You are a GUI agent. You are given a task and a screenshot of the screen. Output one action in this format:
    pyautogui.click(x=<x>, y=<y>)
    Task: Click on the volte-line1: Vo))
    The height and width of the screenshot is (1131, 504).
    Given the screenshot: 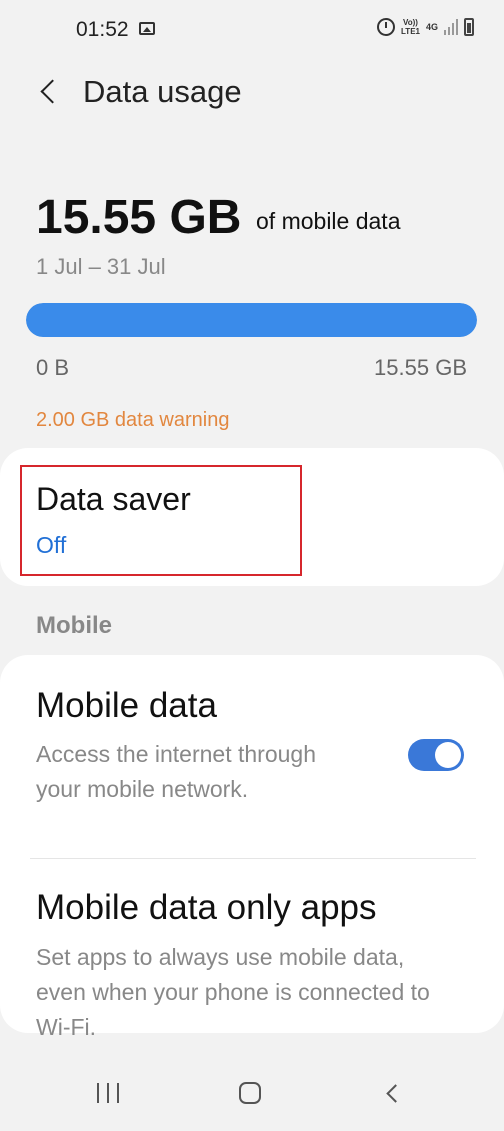 What is the action you would take?
    pyautogui.click(x=410, y=22)
    